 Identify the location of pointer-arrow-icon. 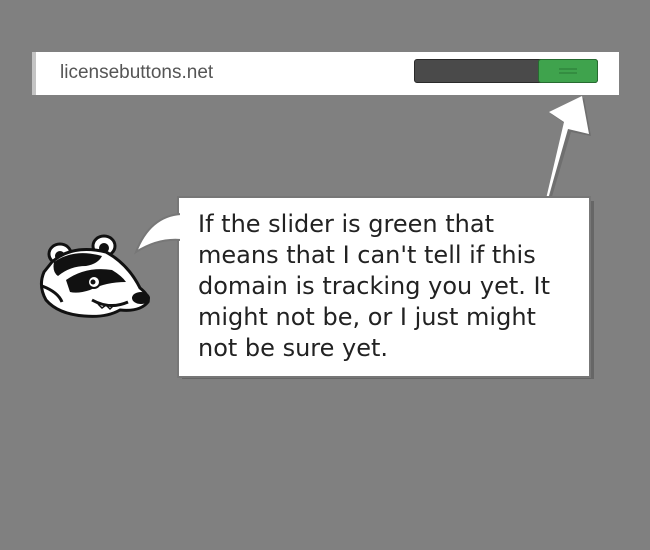
(568, 148).